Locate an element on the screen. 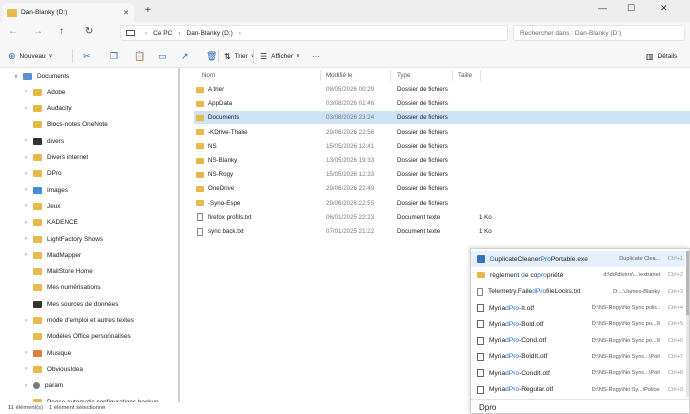  close-window-button: ✕ is located at coordinates (664, 8).